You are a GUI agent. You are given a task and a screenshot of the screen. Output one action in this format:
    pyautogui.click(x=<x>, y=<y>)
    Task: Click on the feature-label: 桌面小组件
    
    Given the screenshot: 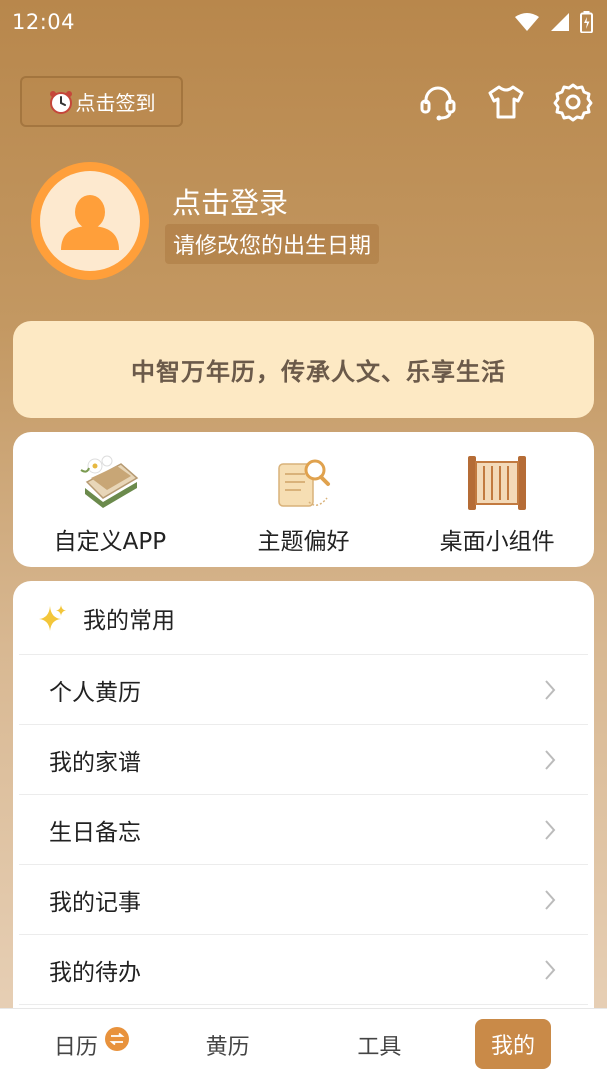 What is the action you would take?
    pyautogui.click(x=497, y=542)
    